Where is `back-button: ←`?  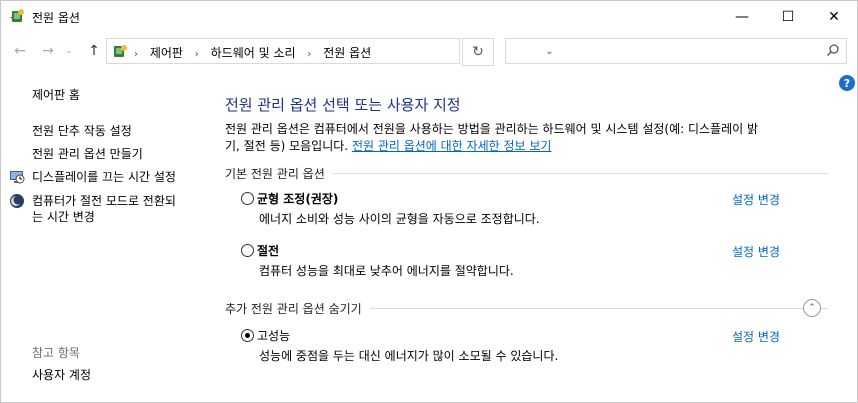
back-button: ← is located at coordinates (20, 51).